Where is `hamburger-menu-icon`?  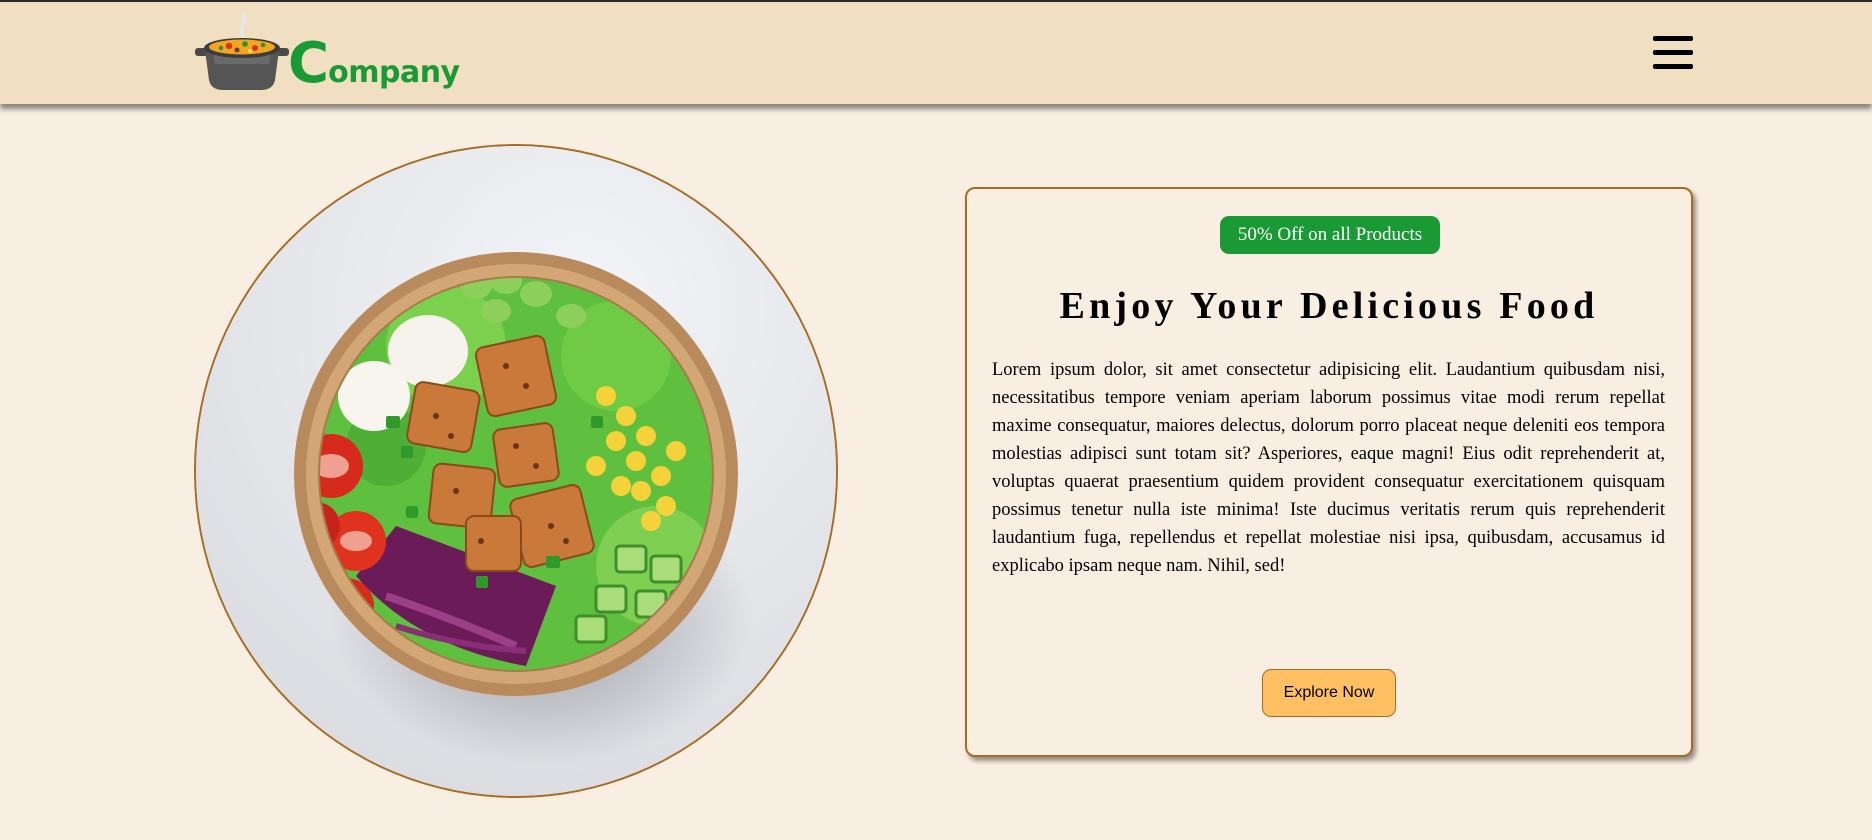
hamburger-menu-icon is located at coordinates (1675, 53).